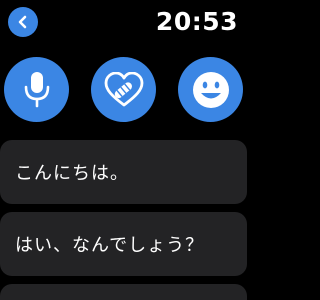 Image resolution: width=320 pixels, height=300 pixels. I want to click on back-button, so click(23, 22).